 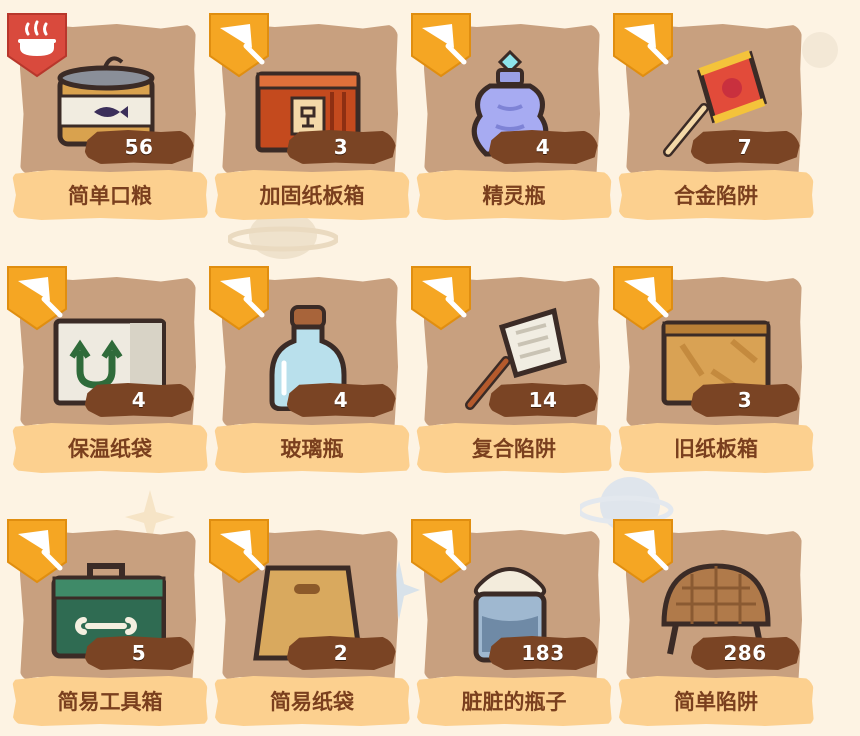 What do you see at coordinates (511, 120) in the screenshot?
I see `inventory-card: 4 精灵瓶` at bounding box center [511, 120].